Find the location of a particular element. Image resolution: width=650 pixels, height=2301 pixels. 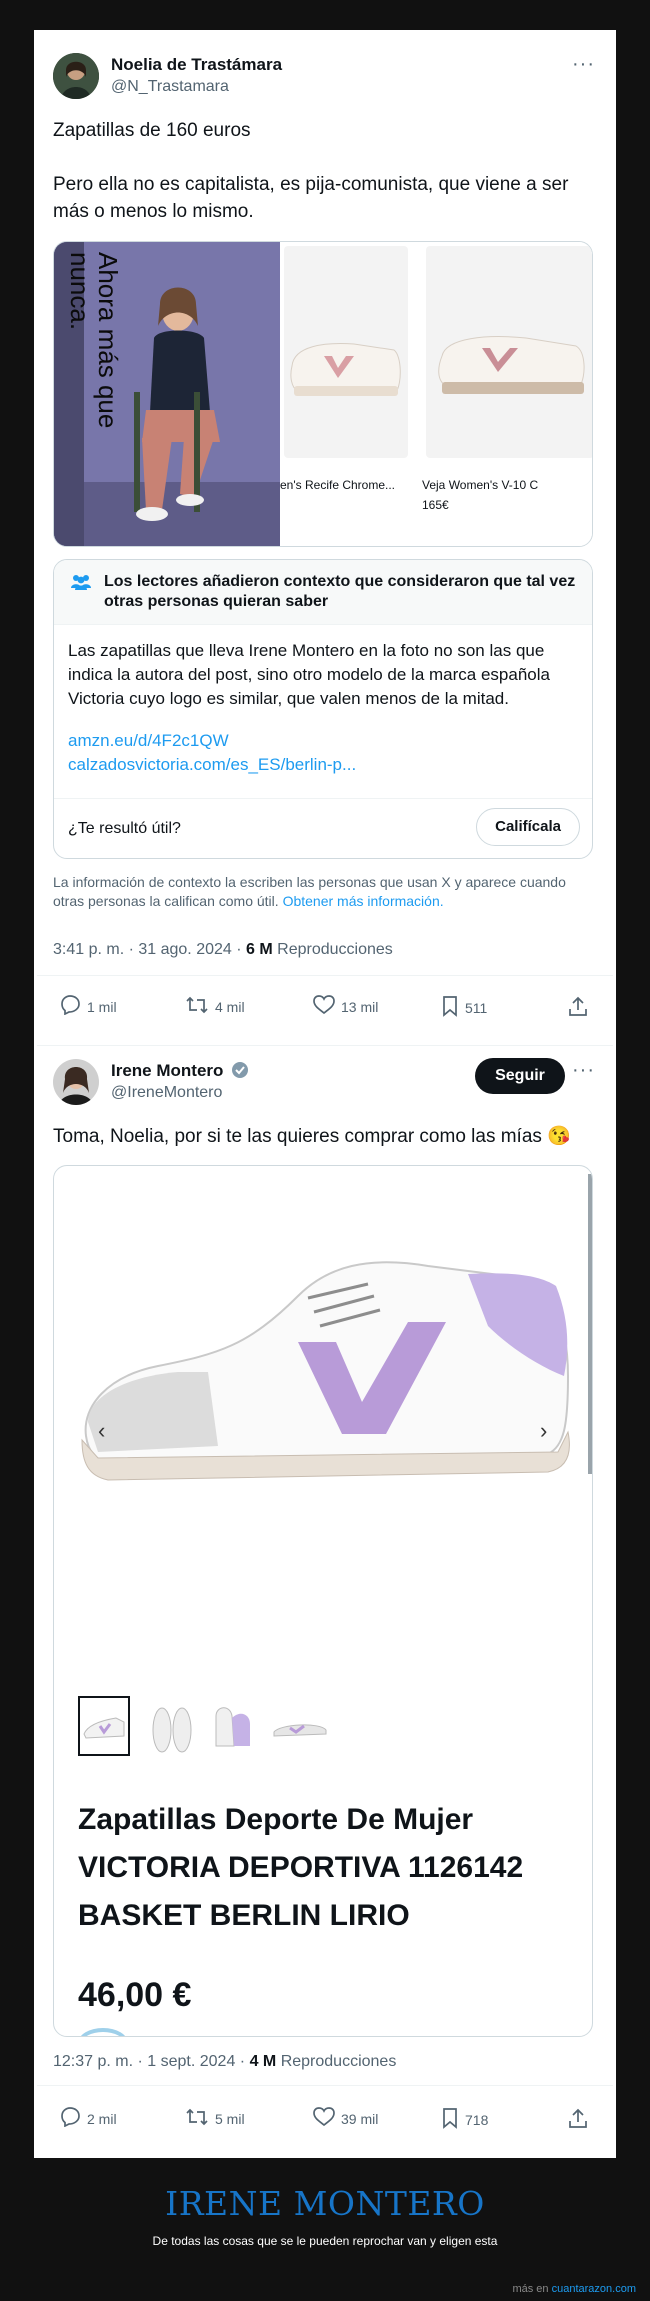

author-handle: @IreneMontero is located at coordinates (166, 1093).